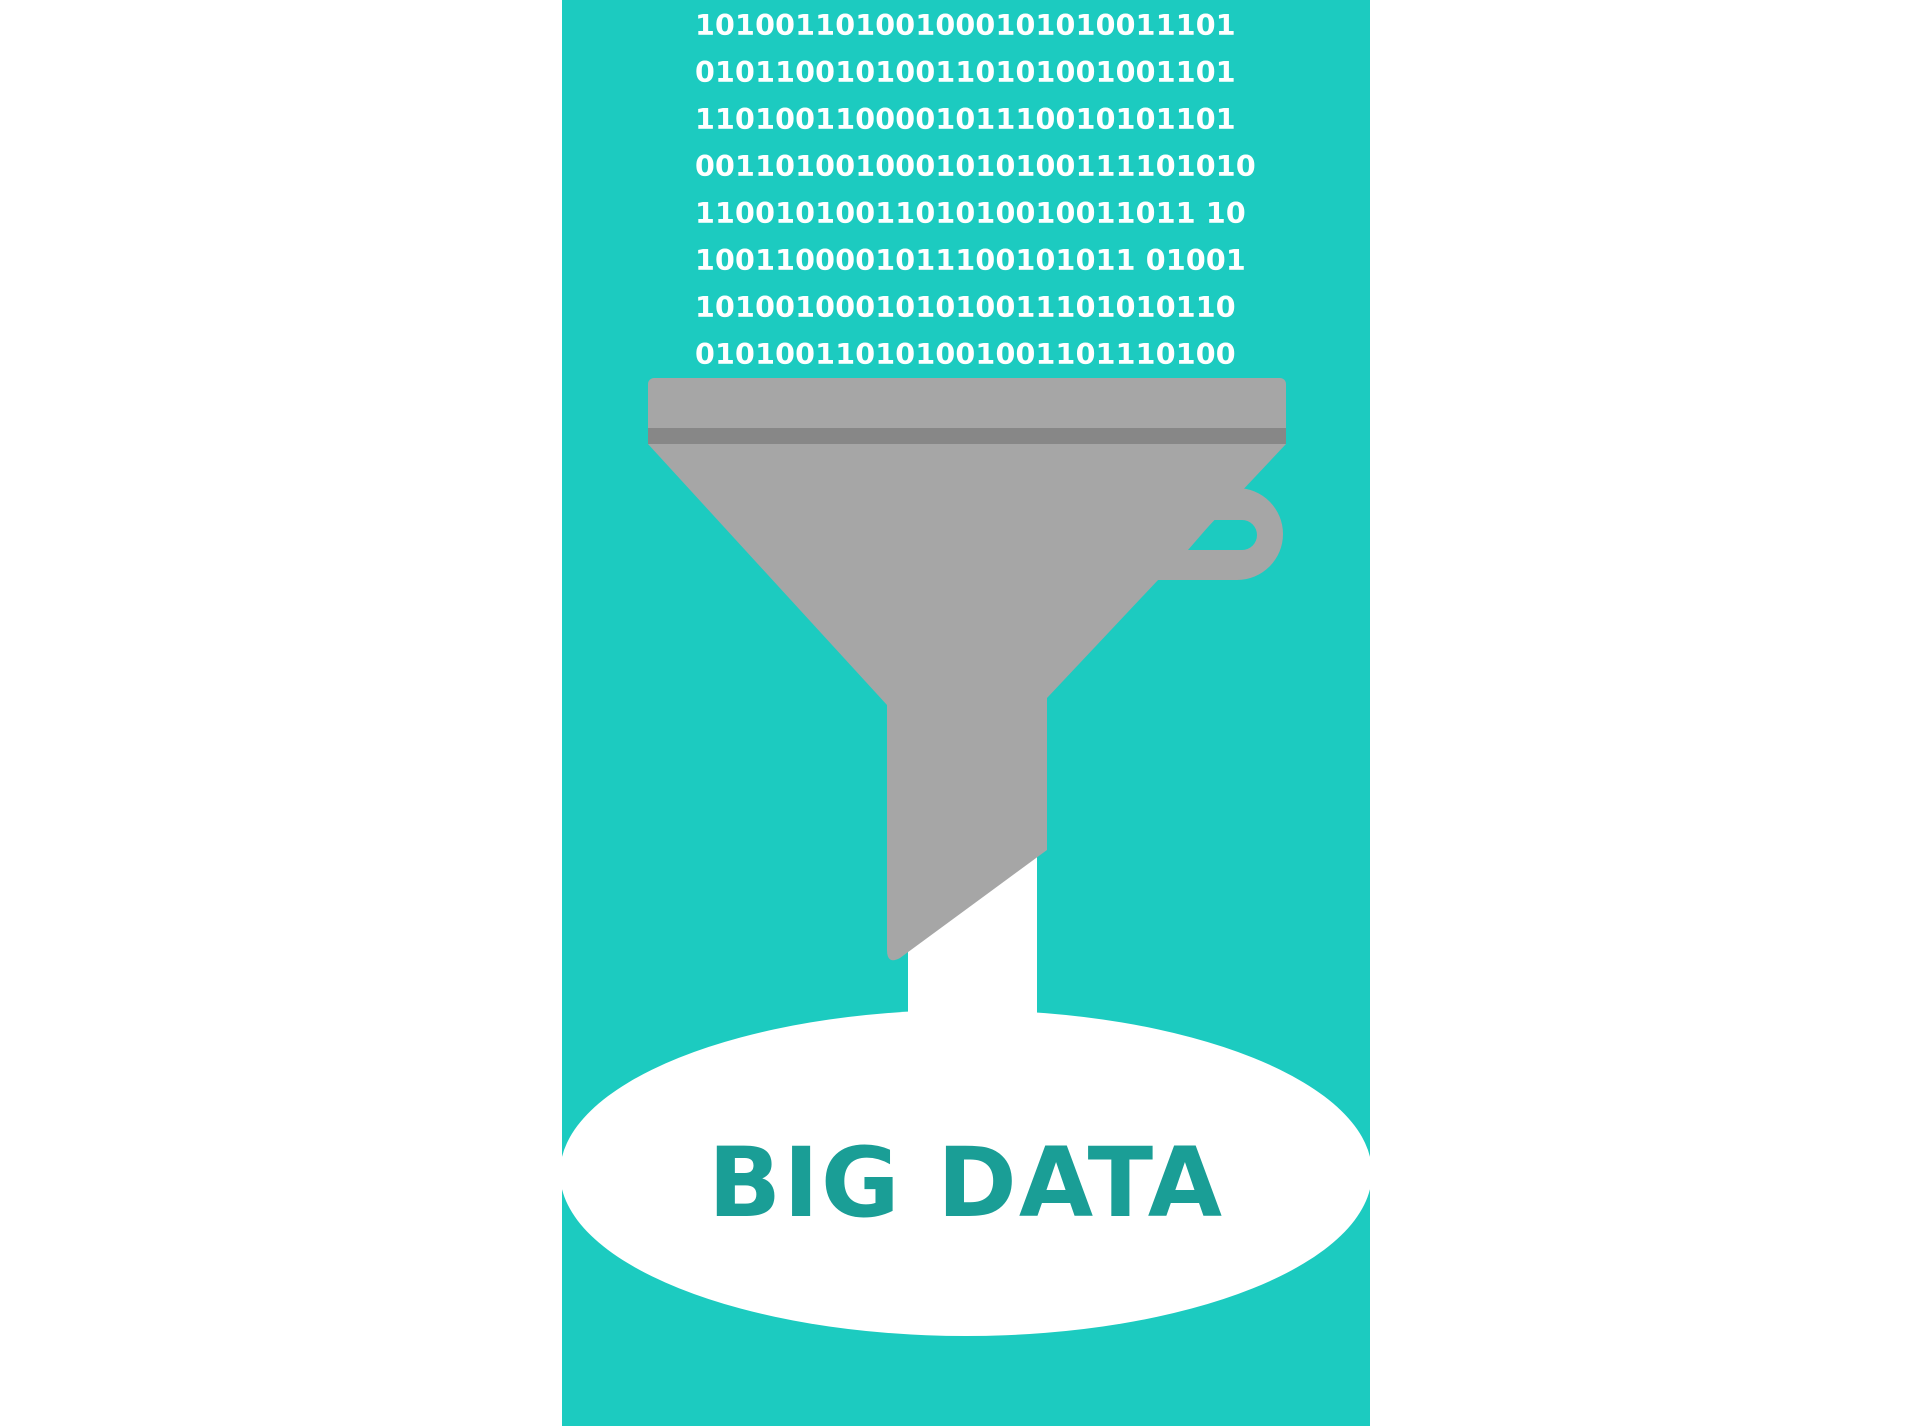 The height and width of the screenshot is (1426, 1920). Describe the element at coordinates (970, 260) in the screenshot. I see `binary-line-6: 1001100001011100101011 01001` at that location.